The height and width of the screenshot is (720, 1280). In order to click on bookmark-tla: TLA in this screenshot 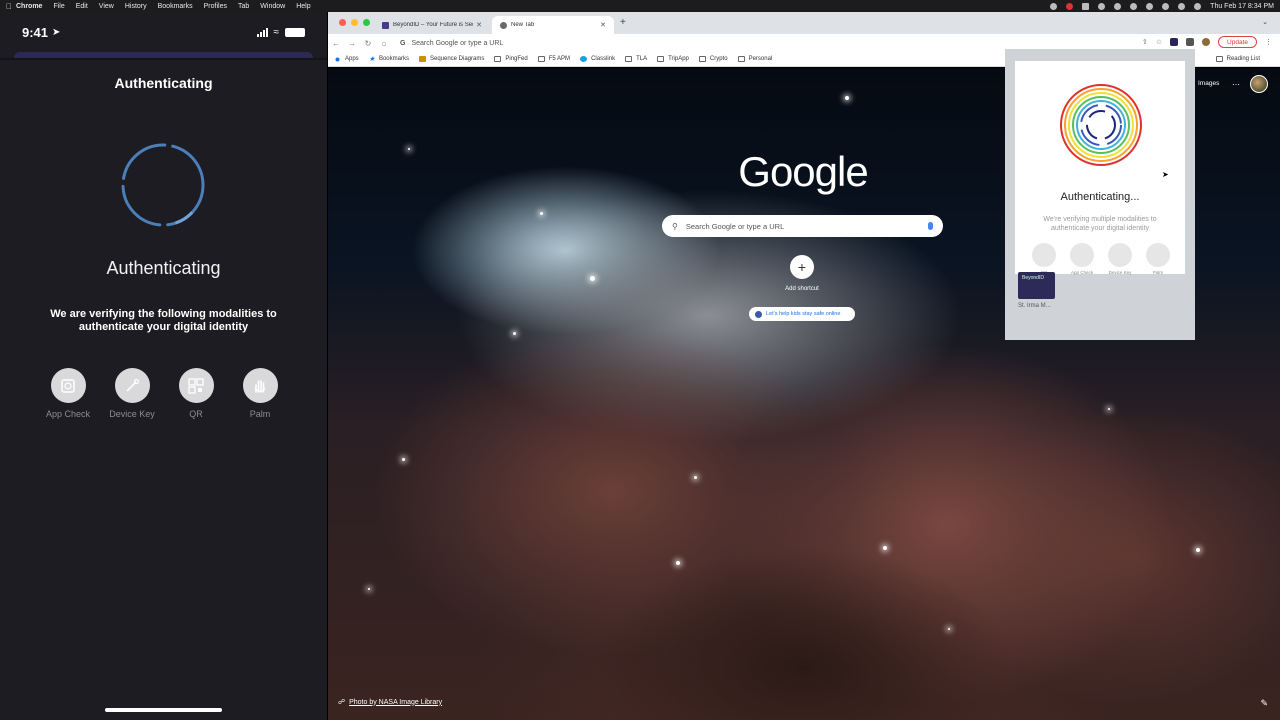, I will do `click(636, 59)`.